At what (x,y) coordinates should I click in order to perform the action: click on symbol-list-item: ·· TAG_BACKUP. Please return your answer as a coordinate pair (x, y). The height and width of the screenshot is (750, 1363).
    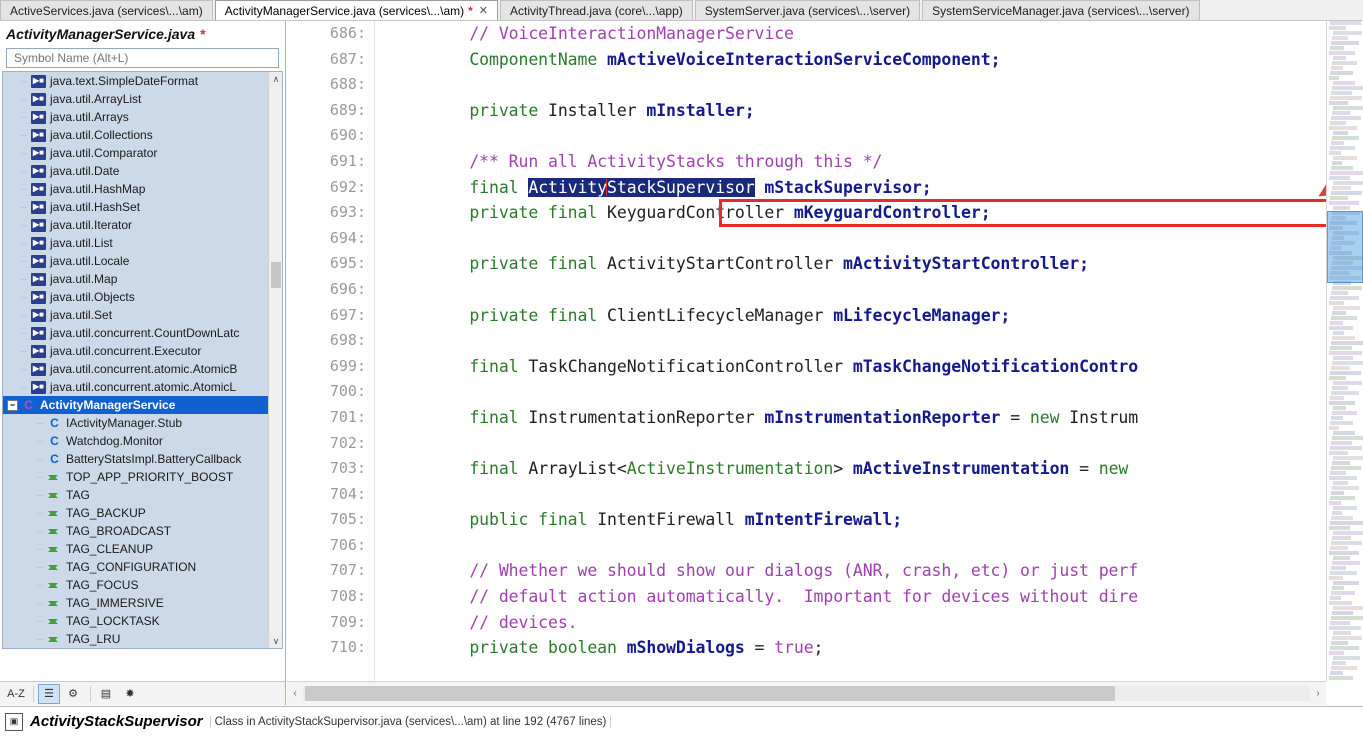
    Looking at the image, I should click on (135, 513).